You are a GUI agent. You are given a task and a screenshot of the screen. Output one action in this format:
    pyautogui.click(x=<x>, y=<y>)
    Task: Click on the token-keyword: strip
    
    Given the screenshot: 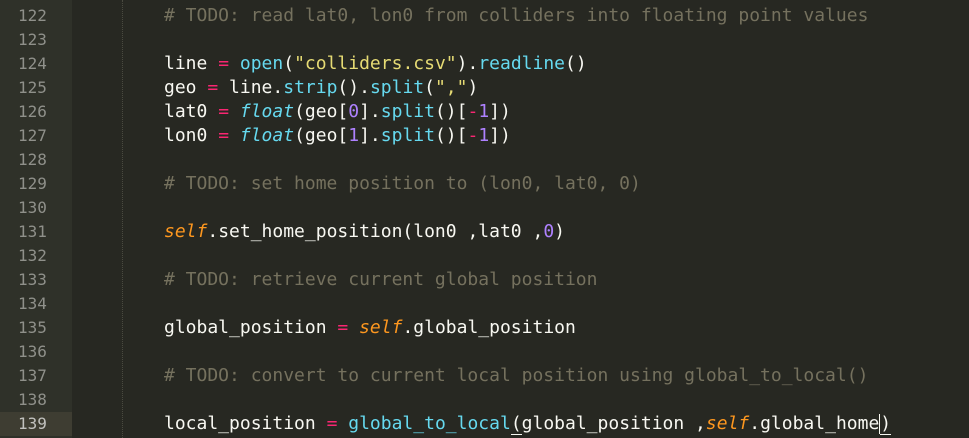 What is the action you would take?
    pyautogui.click(x=310, y=87)
    